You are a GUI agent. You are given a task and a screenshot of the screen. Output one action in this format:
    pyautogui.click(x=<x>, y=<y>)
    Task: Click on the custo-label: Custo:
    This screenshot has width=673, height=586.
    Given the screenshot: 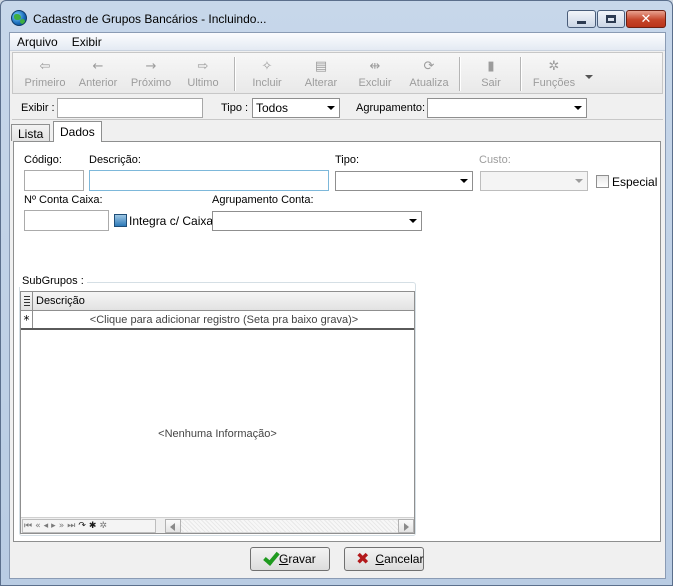 What is the action you would take?
    pyautogui.click(x=495, y=160)
    